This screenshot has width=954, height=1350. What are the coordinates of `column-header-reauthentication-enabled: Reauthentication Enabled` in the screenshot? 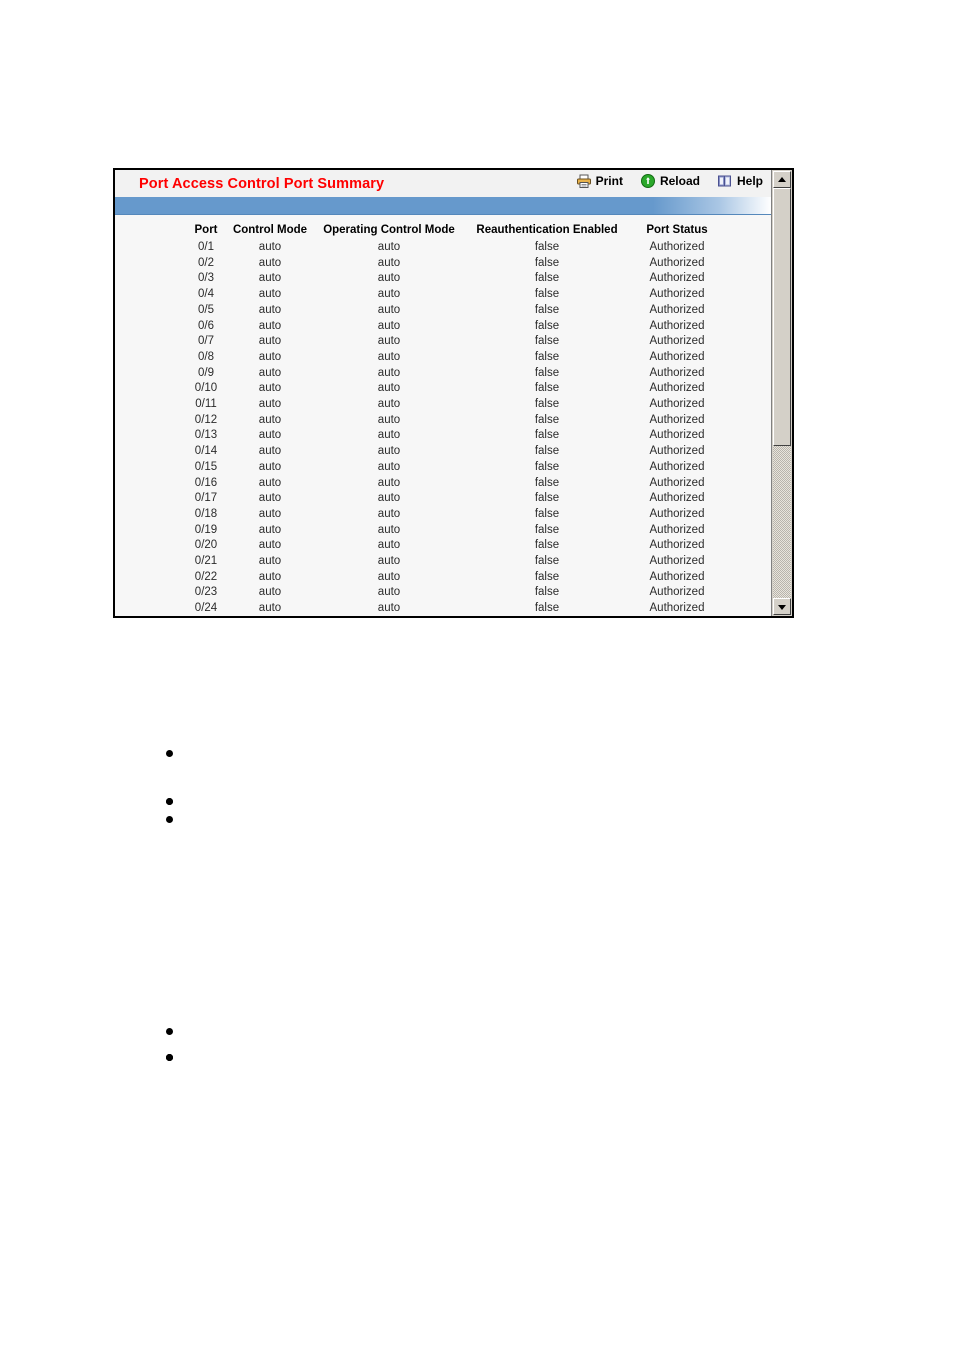 It's located at (547, 230).